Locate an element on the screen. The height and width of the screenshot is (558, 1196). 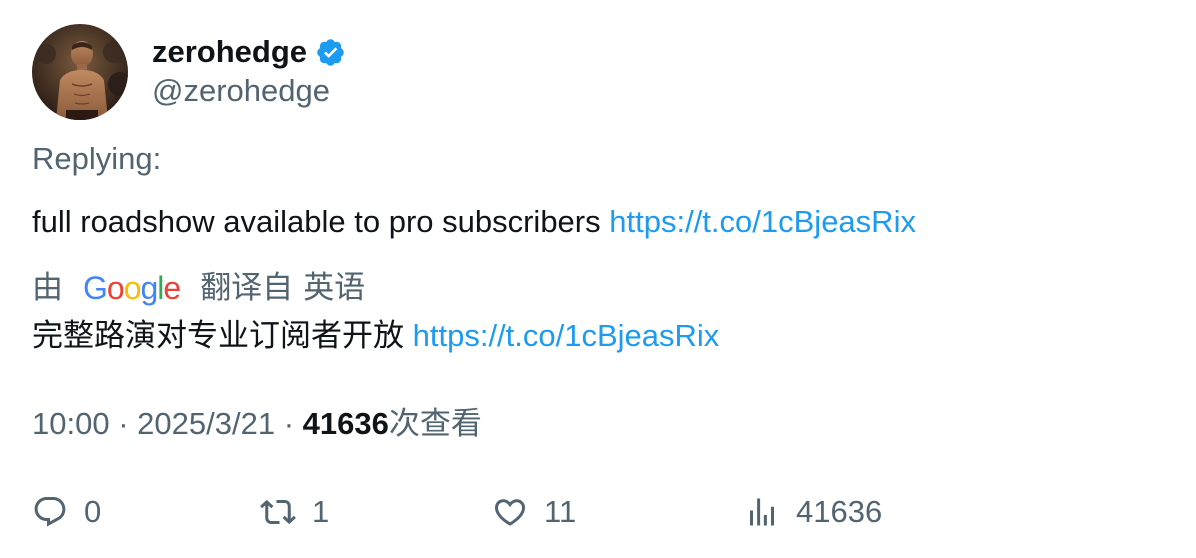
tweet-time: 10:00 is located at coordinates (71, 423).